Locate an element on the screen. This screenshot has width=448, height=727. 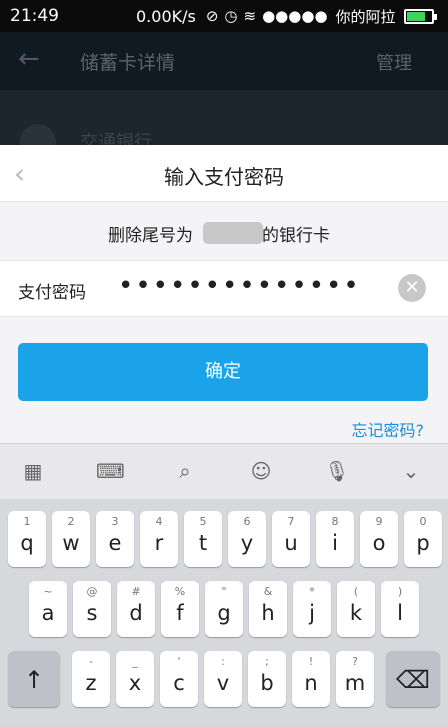
key-e: 3e is located at coordinates (115, 539).